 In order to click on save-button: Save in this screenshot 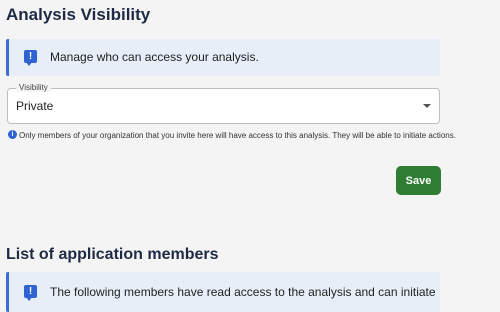, I will do `click(418, 180)`.